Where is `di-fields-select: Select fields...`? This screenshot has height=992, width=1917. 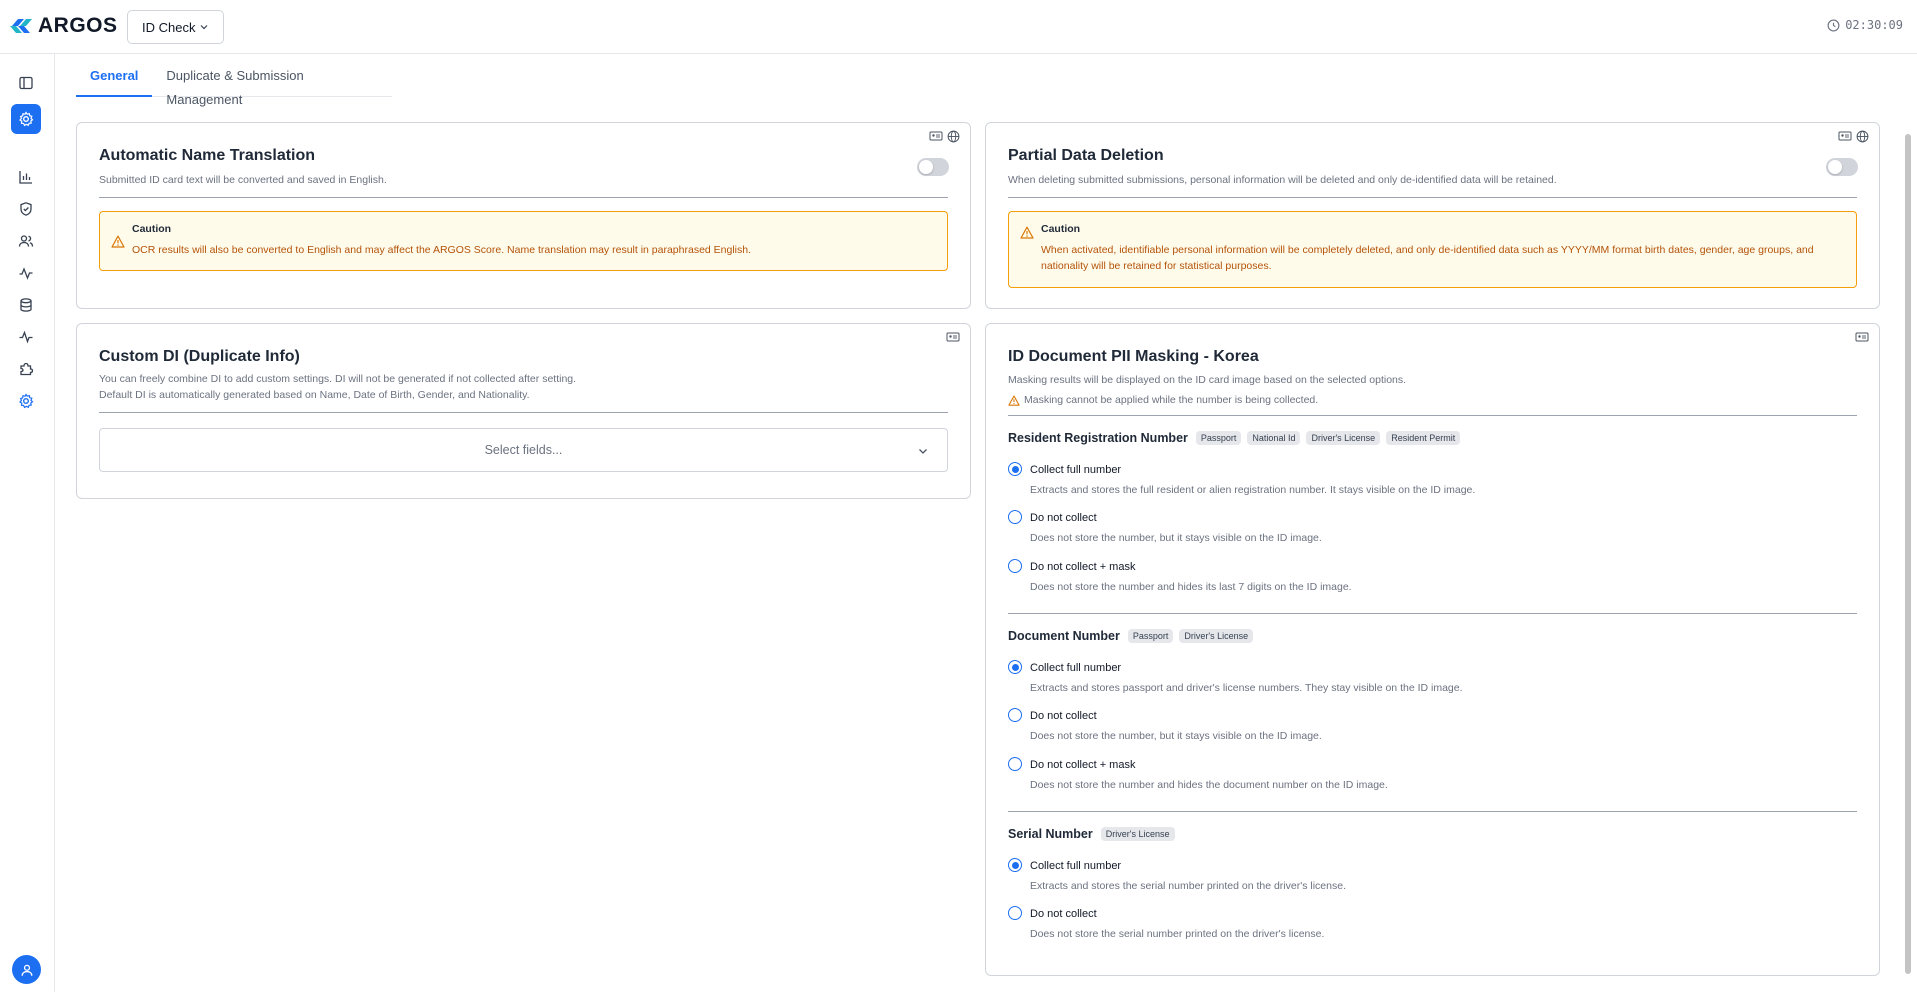 di-fields-select: Select fields... is located at coordinates (523, 450).